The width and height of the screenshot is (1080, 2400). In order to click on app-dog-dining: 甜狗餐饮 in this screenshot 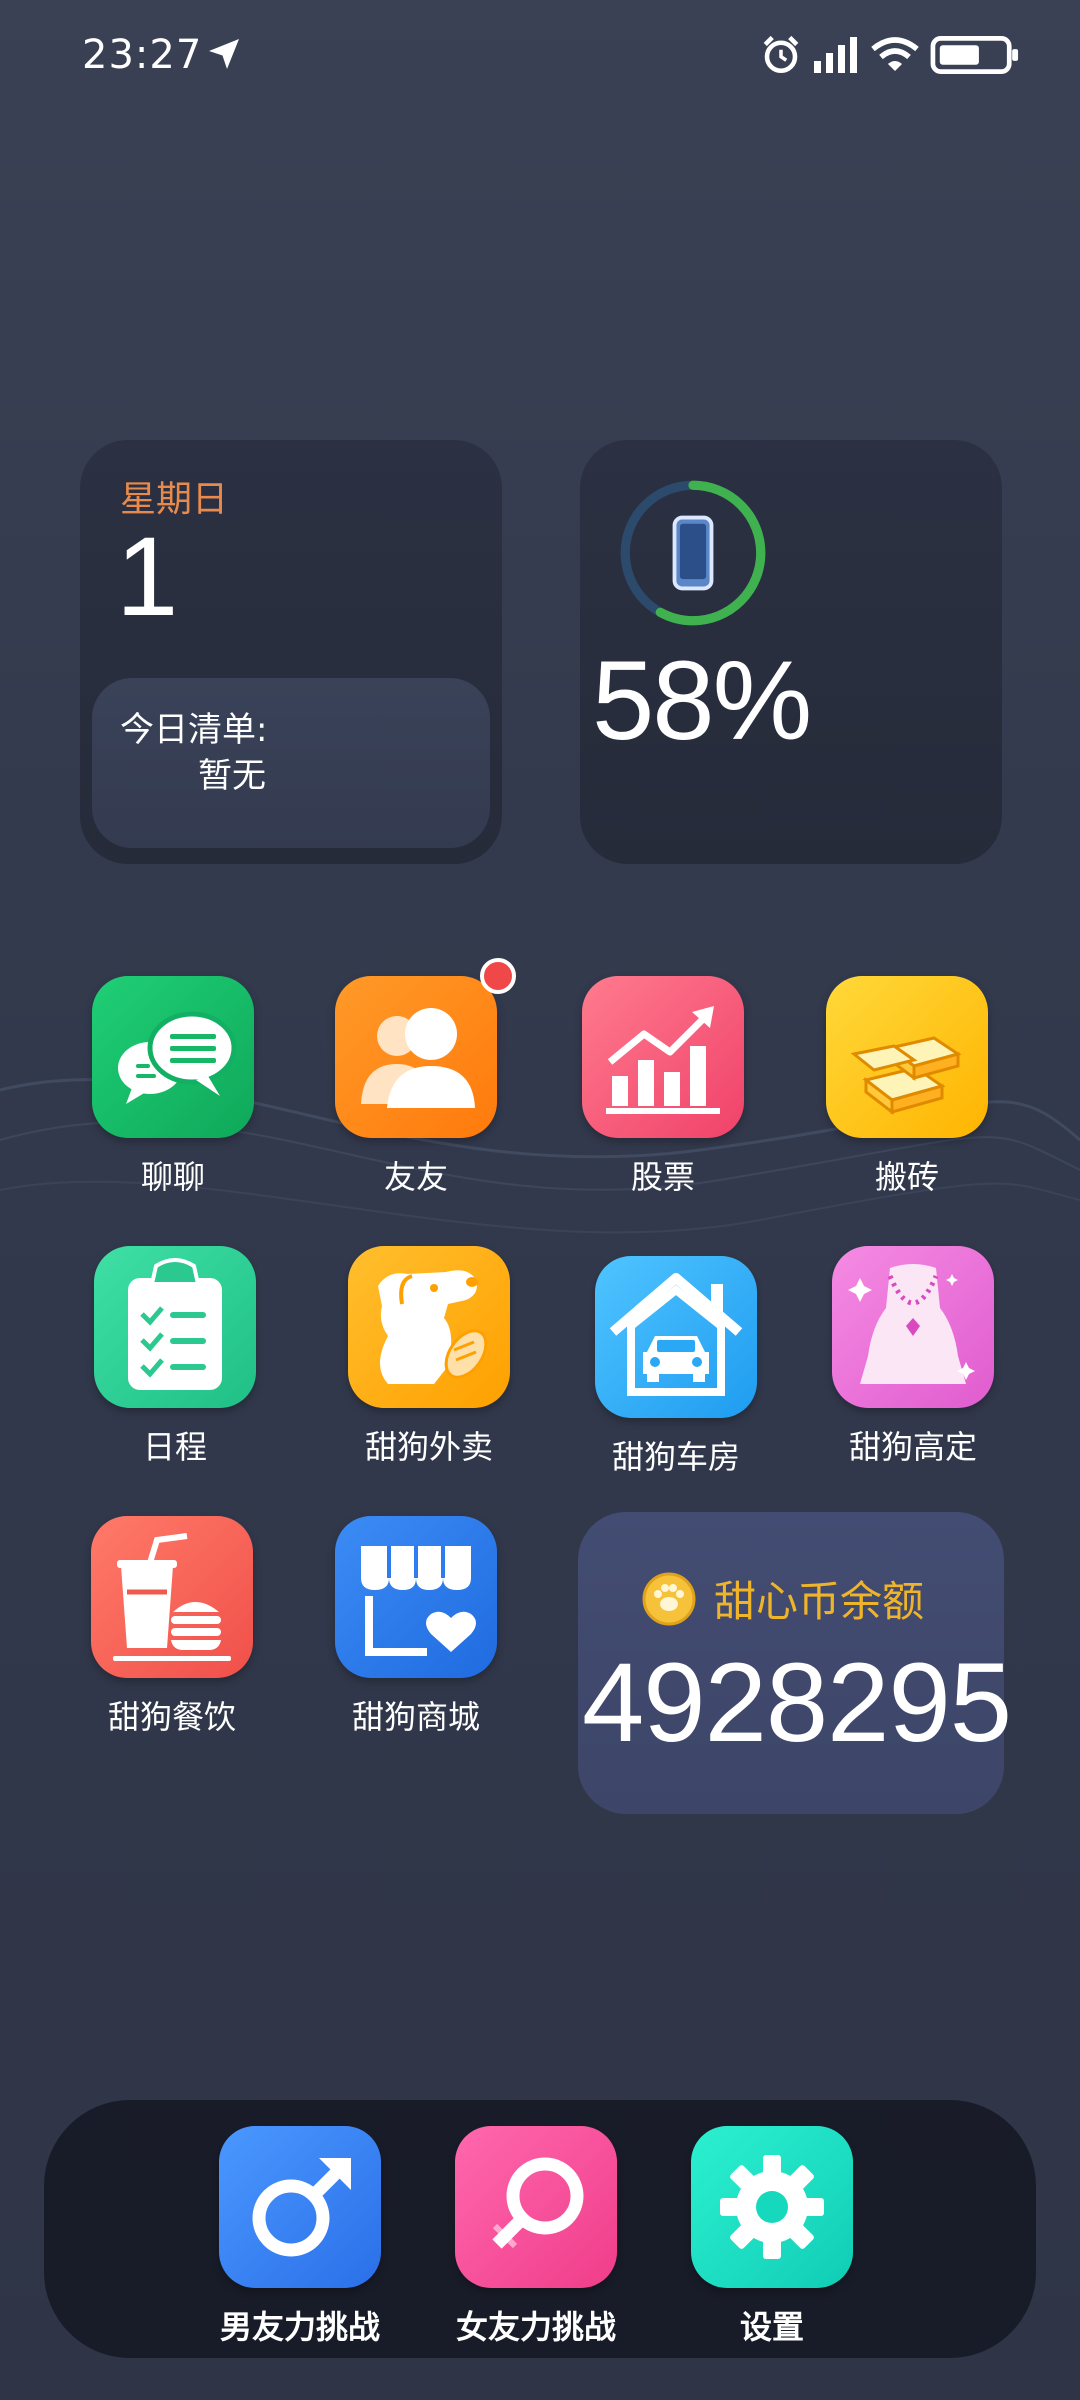, I will do `click(172, 1627)`.